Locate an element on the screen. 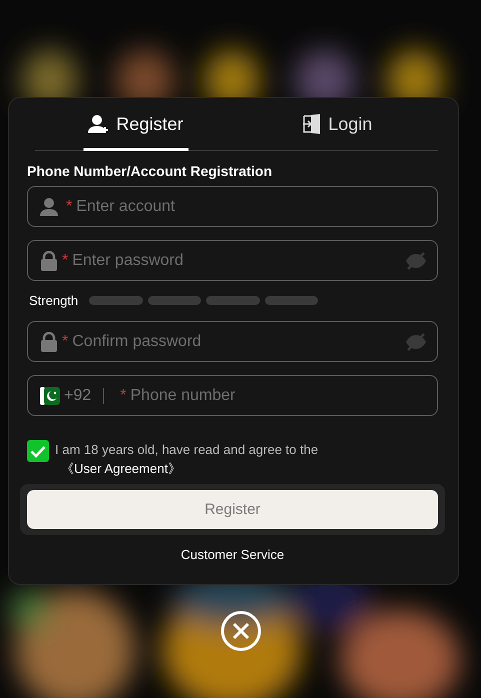 The height and width of the screenshot is (698, 481). agreement-checkbox is located at coordinates (38, 451).